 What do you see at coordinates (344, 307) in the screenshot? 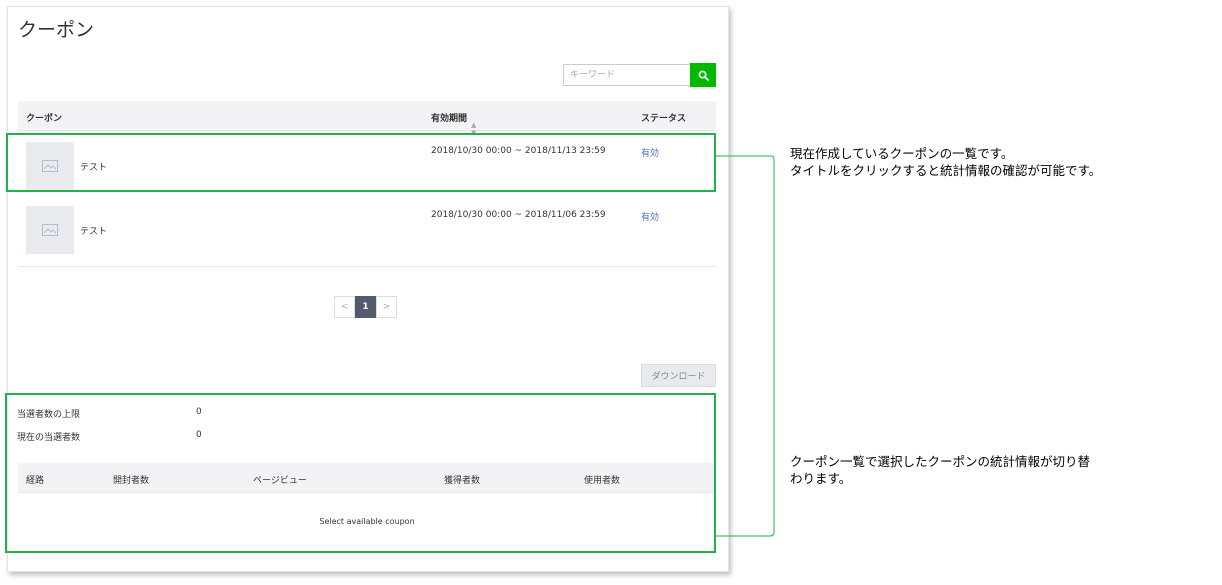
I see `prev-page-button: <` at bounding box center [344, 307].